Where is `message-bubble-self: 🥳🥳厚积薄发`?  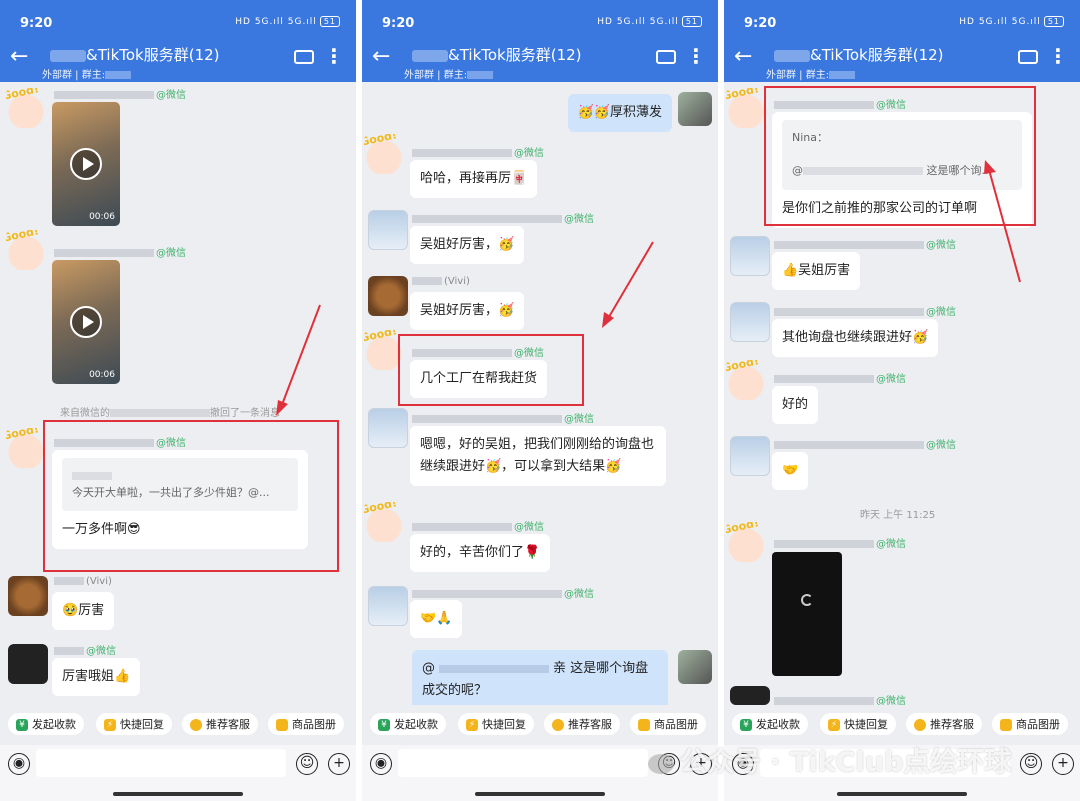 message-bubble-self: 🥳🥳厚积薄发 is located at coordinates (619, 113).